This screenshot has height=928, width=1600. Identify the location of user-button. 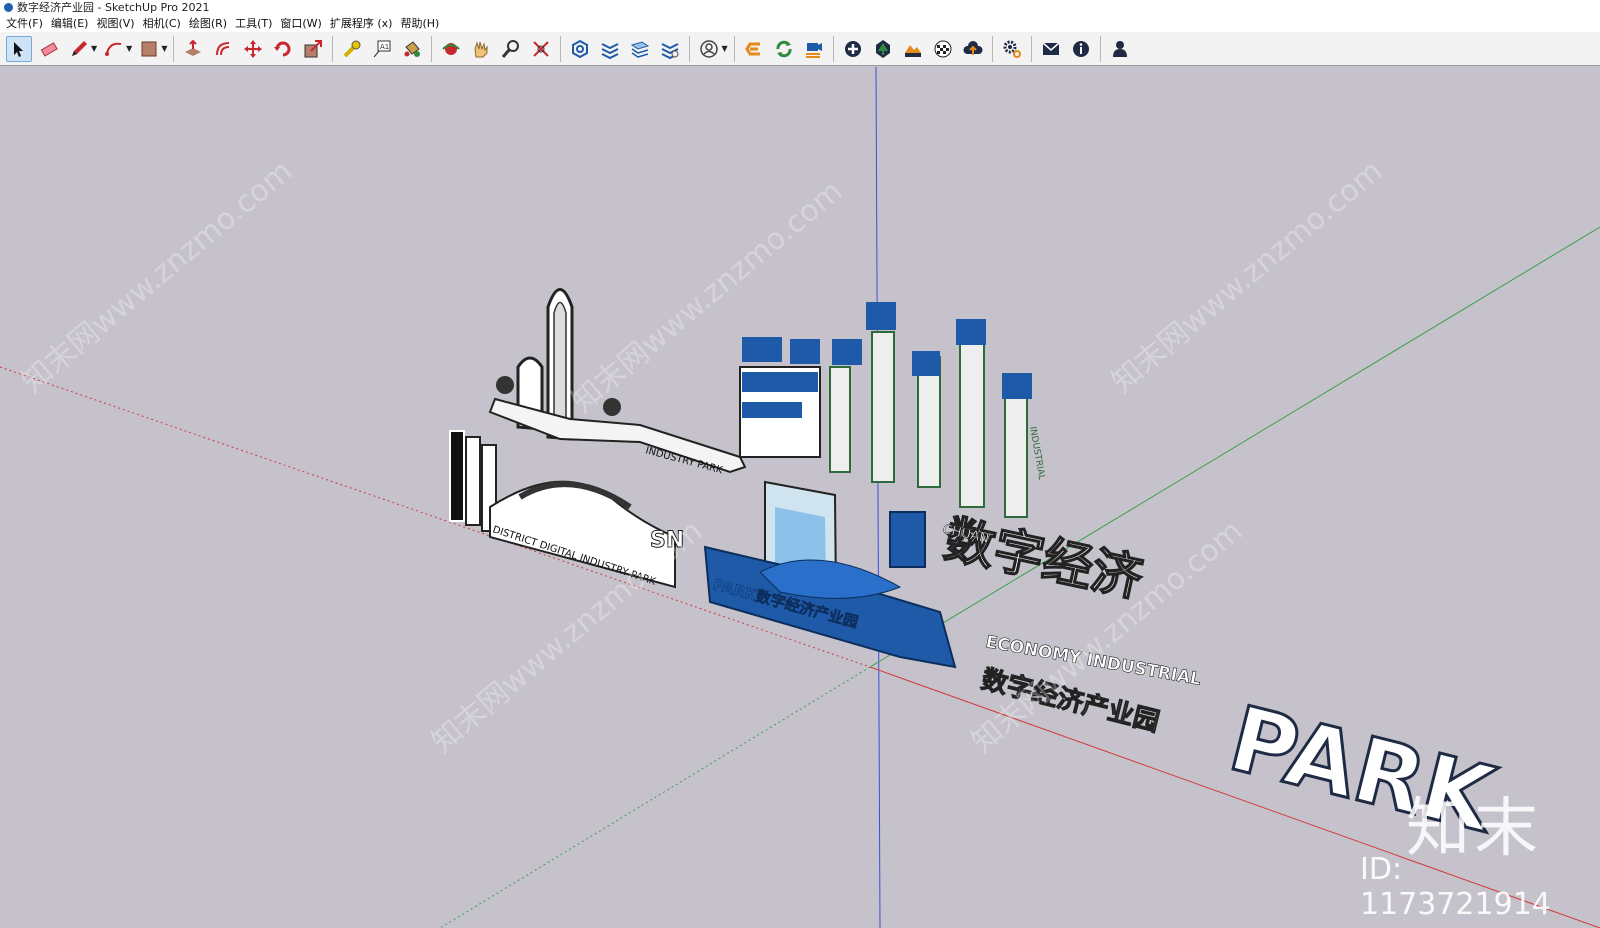
(1120, 49).